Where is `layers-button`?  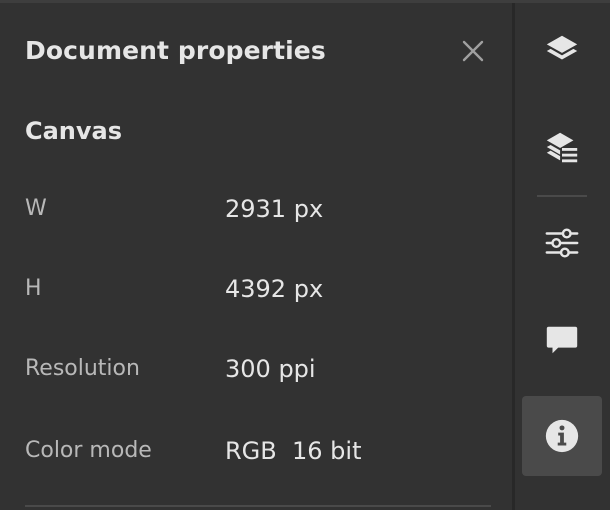
layers-button is located at coordinates (562, 51).